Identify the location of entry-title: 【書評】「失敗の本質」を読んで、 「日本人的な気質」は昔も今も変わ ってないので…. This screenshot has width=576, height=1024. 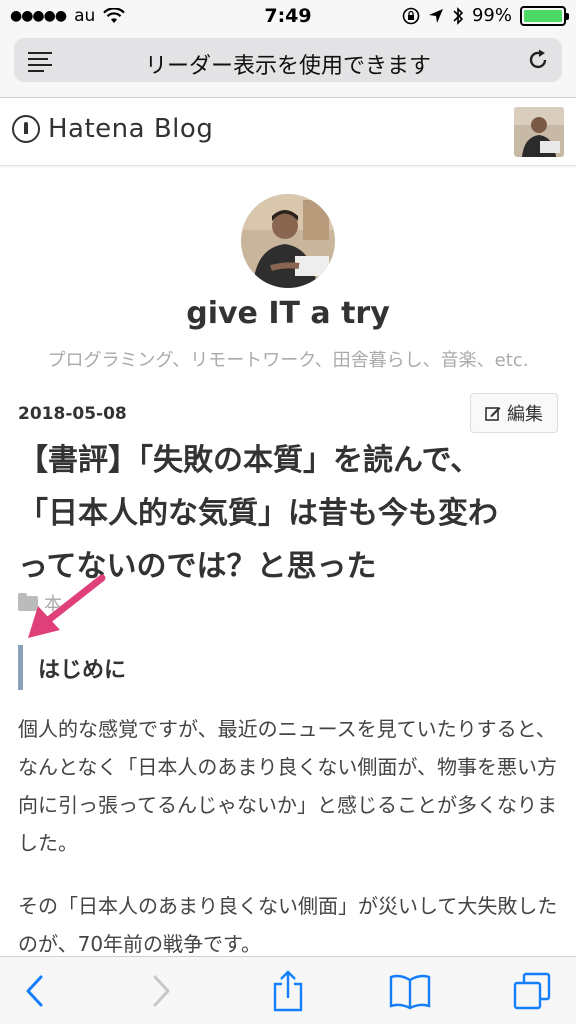
(288, 513).